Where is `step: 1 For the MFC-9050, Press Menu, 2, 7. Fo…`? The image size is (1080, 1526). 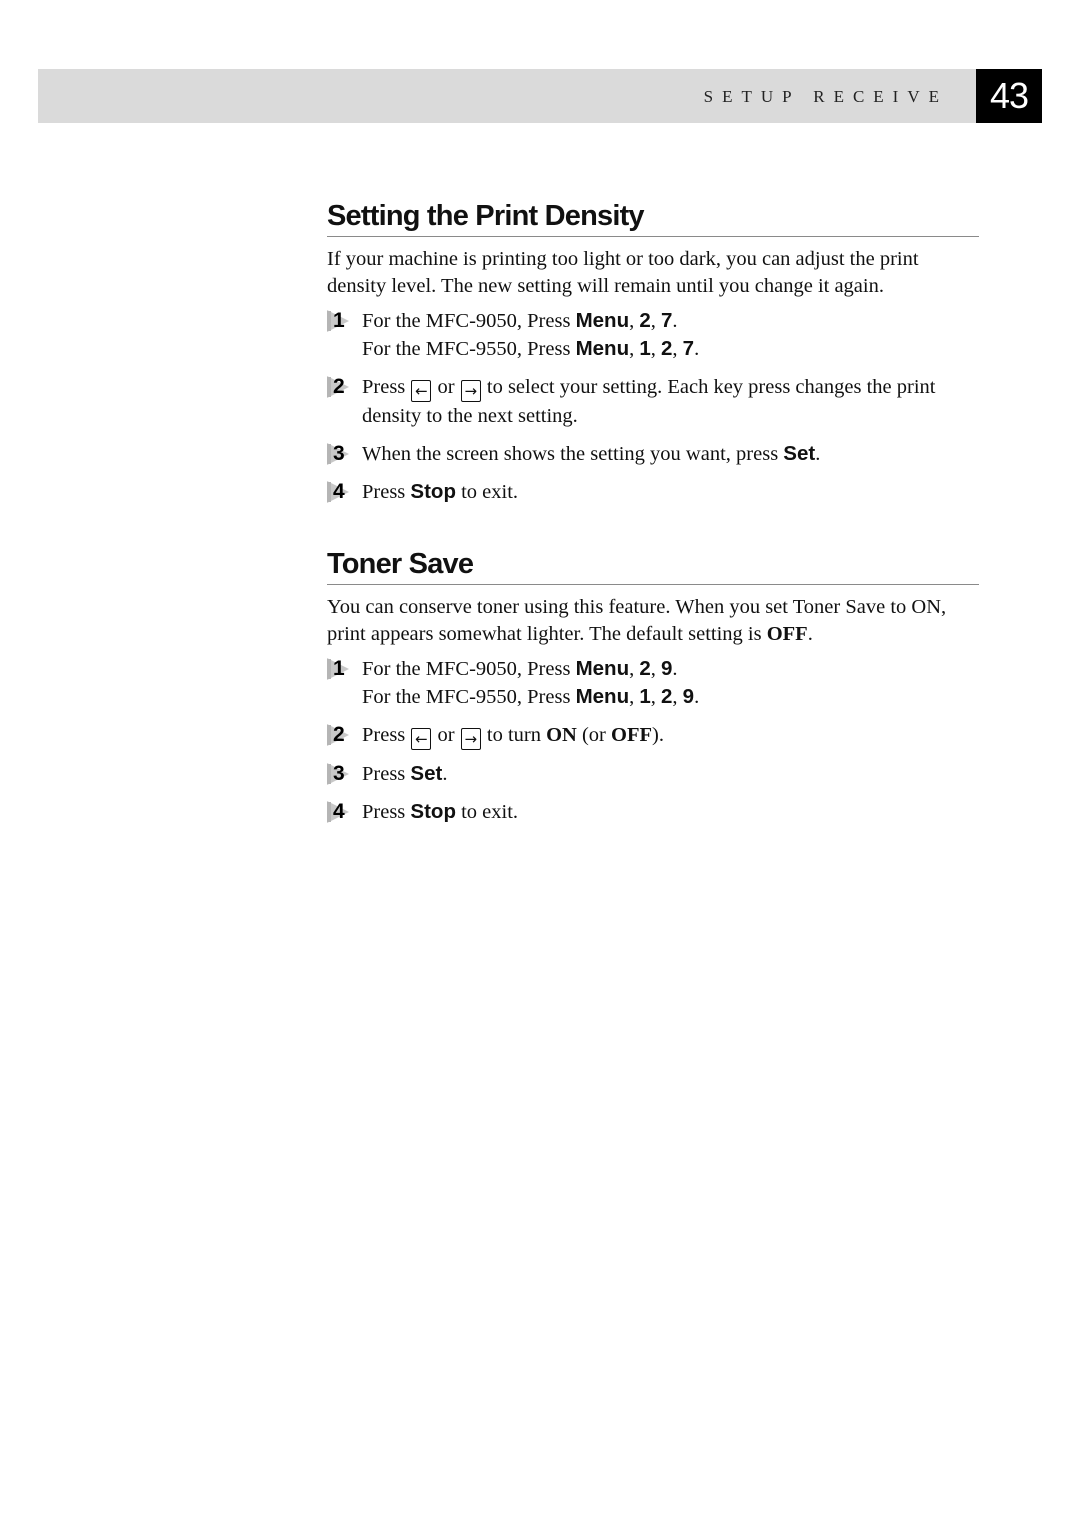 step: 1 For the MFC-9050, Press Menu, 2, 7. Fo… is located at coordinates (653, 335).